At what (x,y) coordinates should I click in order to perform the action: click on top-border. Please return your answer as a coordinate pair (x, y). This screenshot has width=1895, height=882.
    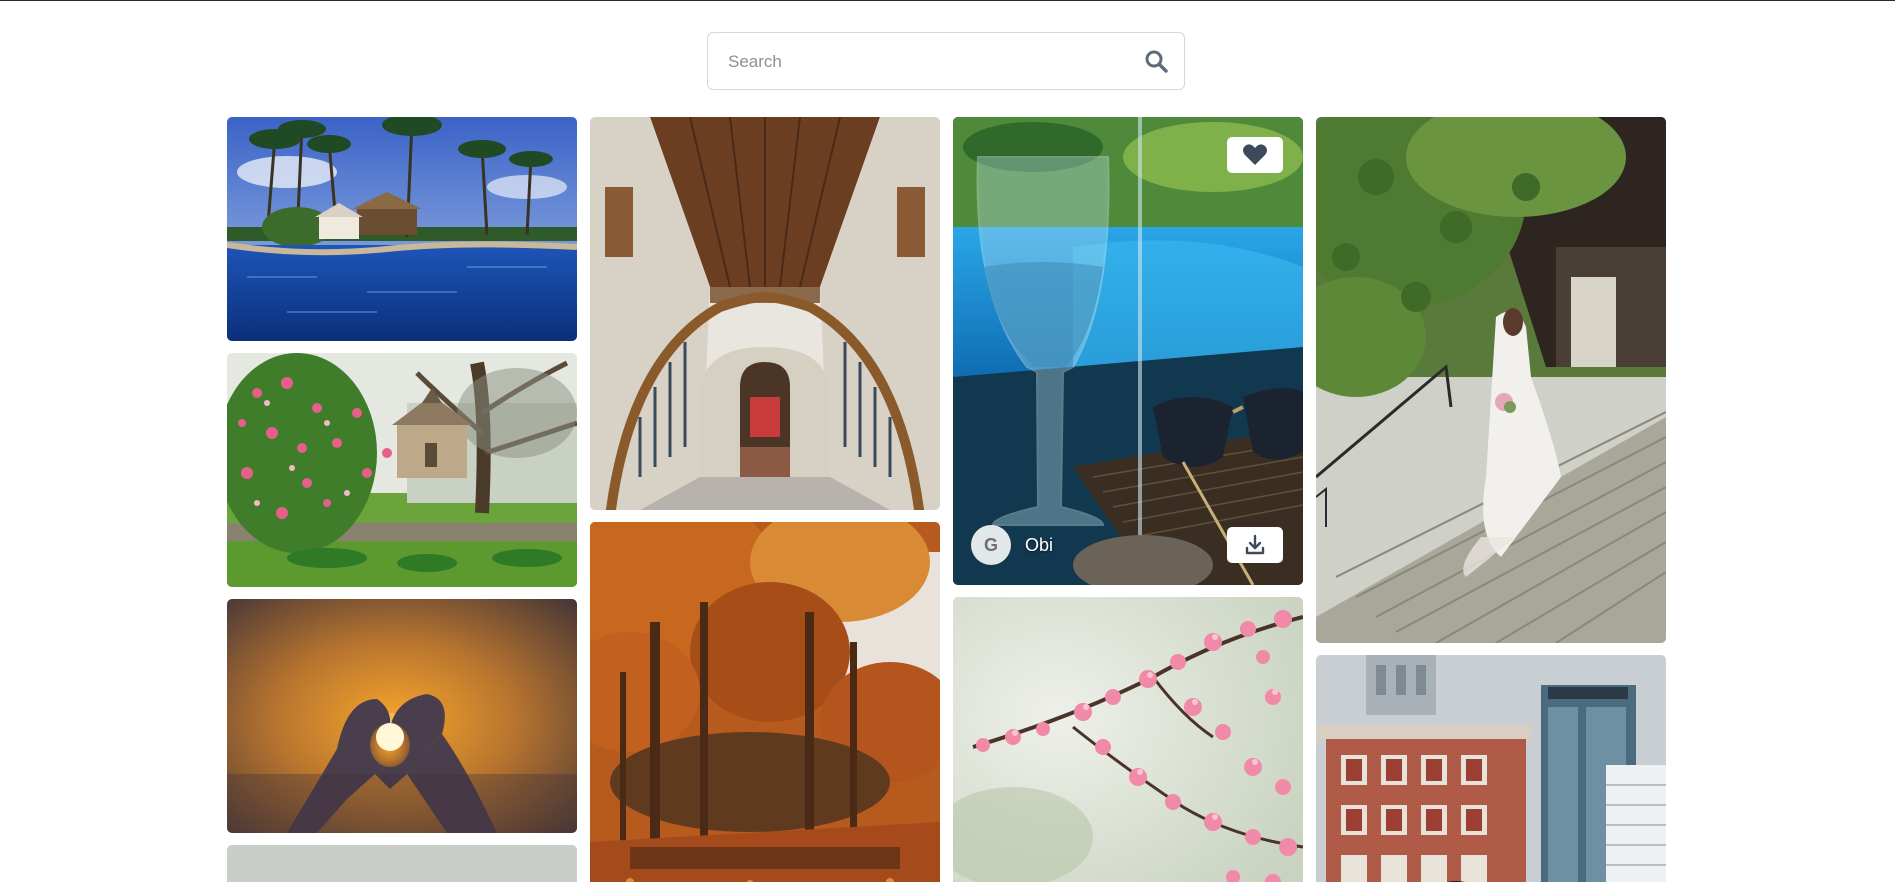
    Looking at the image, I should click on (947, 0).